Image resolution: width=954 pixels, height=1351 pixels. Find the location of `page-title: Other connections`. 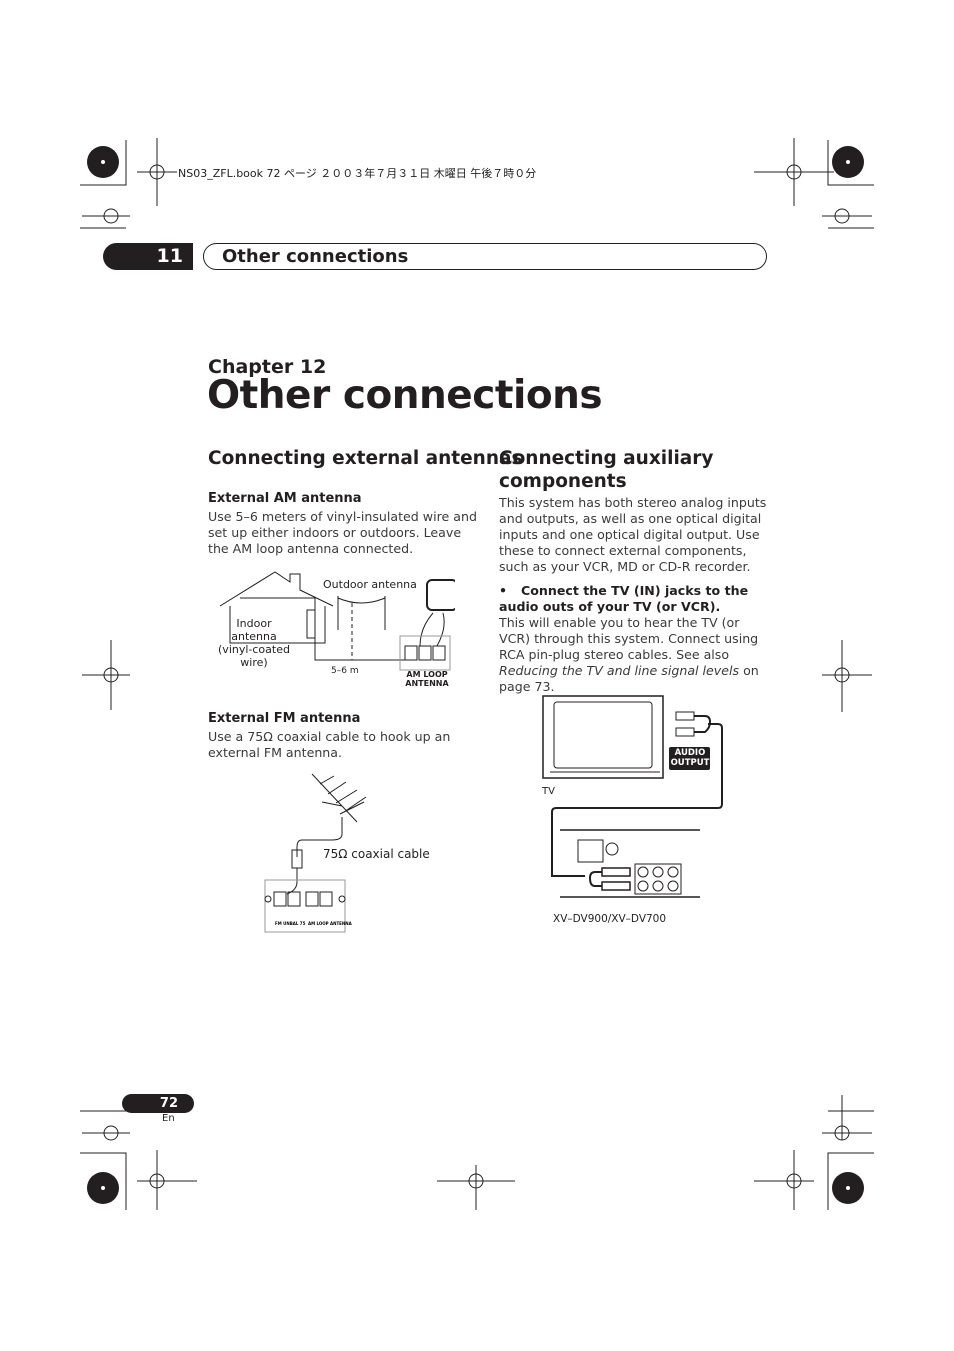

page-title: Other connections is located at coordinates (405, 395).